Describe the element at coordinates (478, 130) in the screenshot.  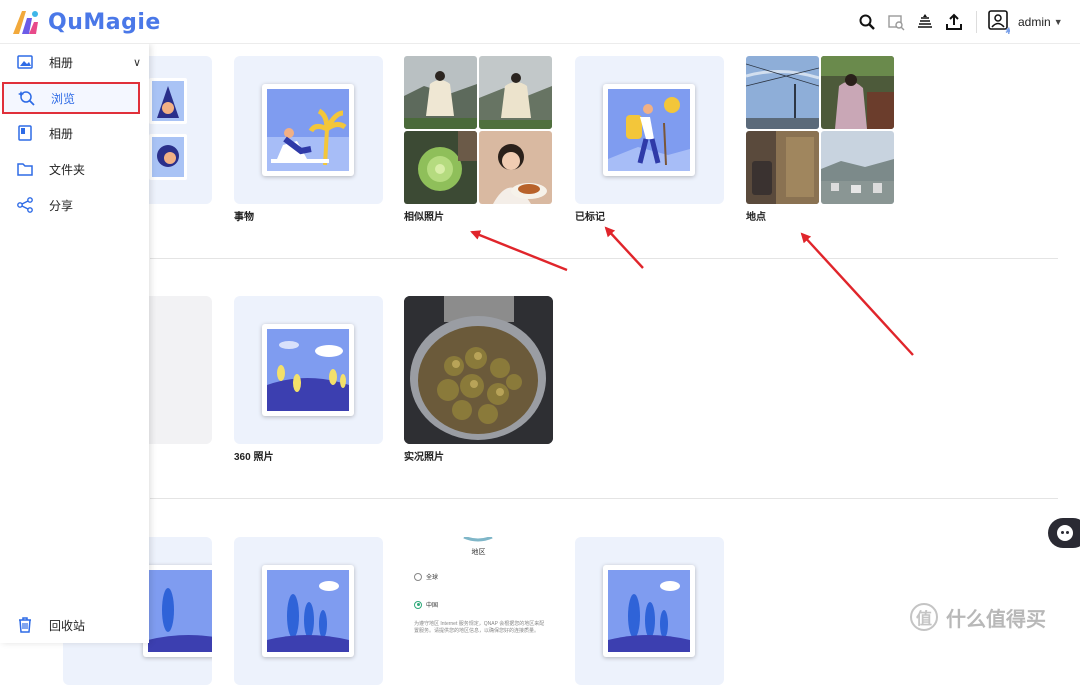
I see `similar-photos-card` at that location.